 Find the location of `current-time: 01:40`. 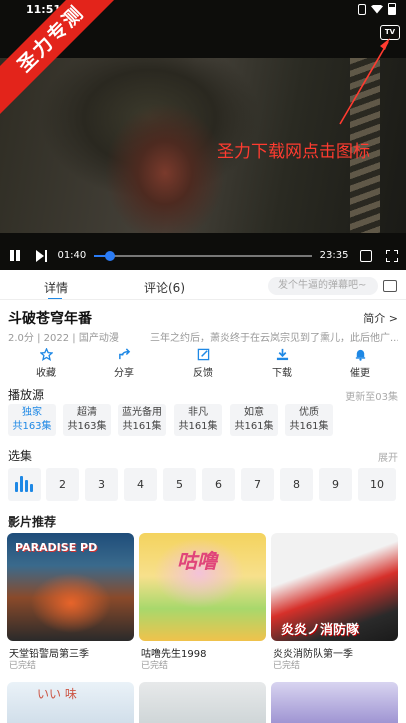

current-time: 01:40 is located at coordinates (72, 255).